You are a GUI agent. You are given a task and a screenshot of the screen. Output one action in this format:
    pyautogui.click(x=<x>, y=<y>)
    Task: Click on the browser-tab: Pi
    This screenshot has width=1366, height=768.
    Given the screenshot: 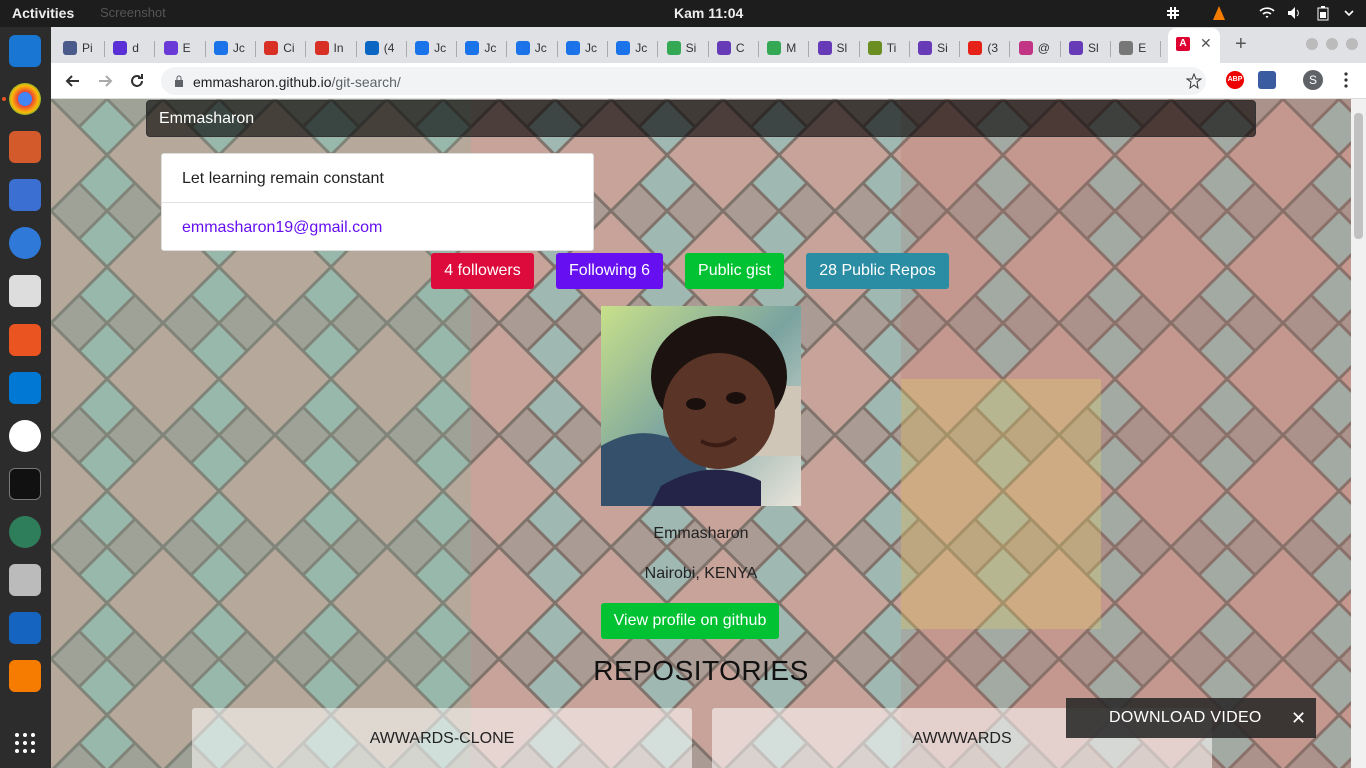 What is the action you would take?
    pyautogui.click(x=80, y=48)
    